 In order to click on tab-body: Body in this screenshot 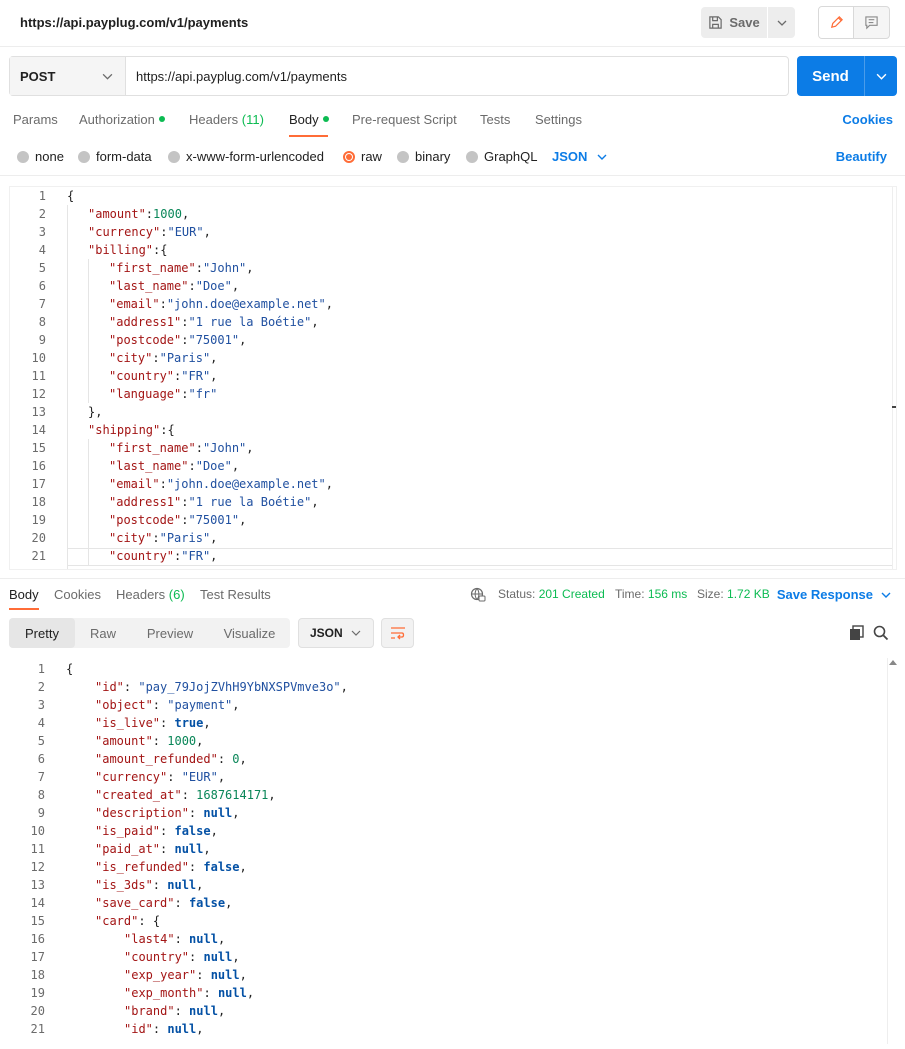, I will do `click(309, 119)`.